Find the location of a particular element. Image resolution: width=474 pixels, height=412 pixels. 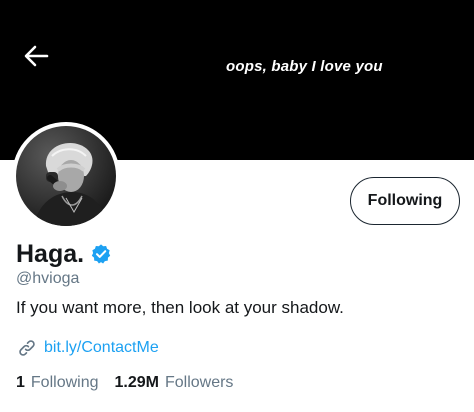

display-name: Haga. is located at coordinates (50, 254).